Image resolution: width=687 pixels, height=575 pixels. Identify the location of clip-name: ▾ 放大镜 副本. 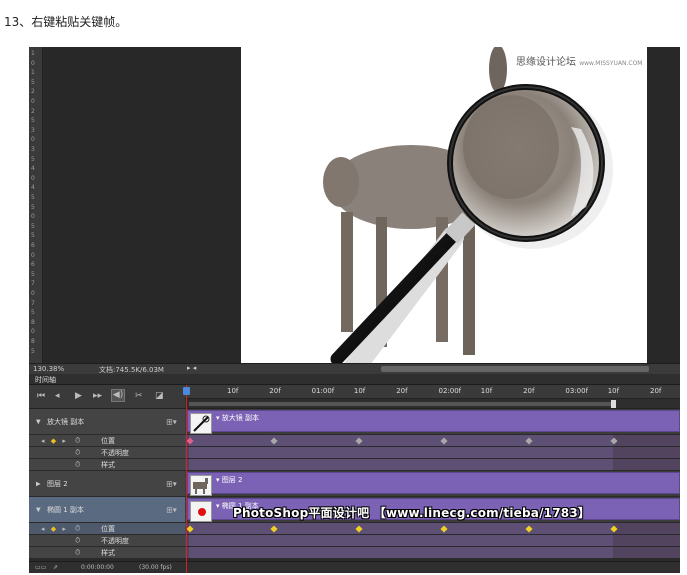
(237, 418).